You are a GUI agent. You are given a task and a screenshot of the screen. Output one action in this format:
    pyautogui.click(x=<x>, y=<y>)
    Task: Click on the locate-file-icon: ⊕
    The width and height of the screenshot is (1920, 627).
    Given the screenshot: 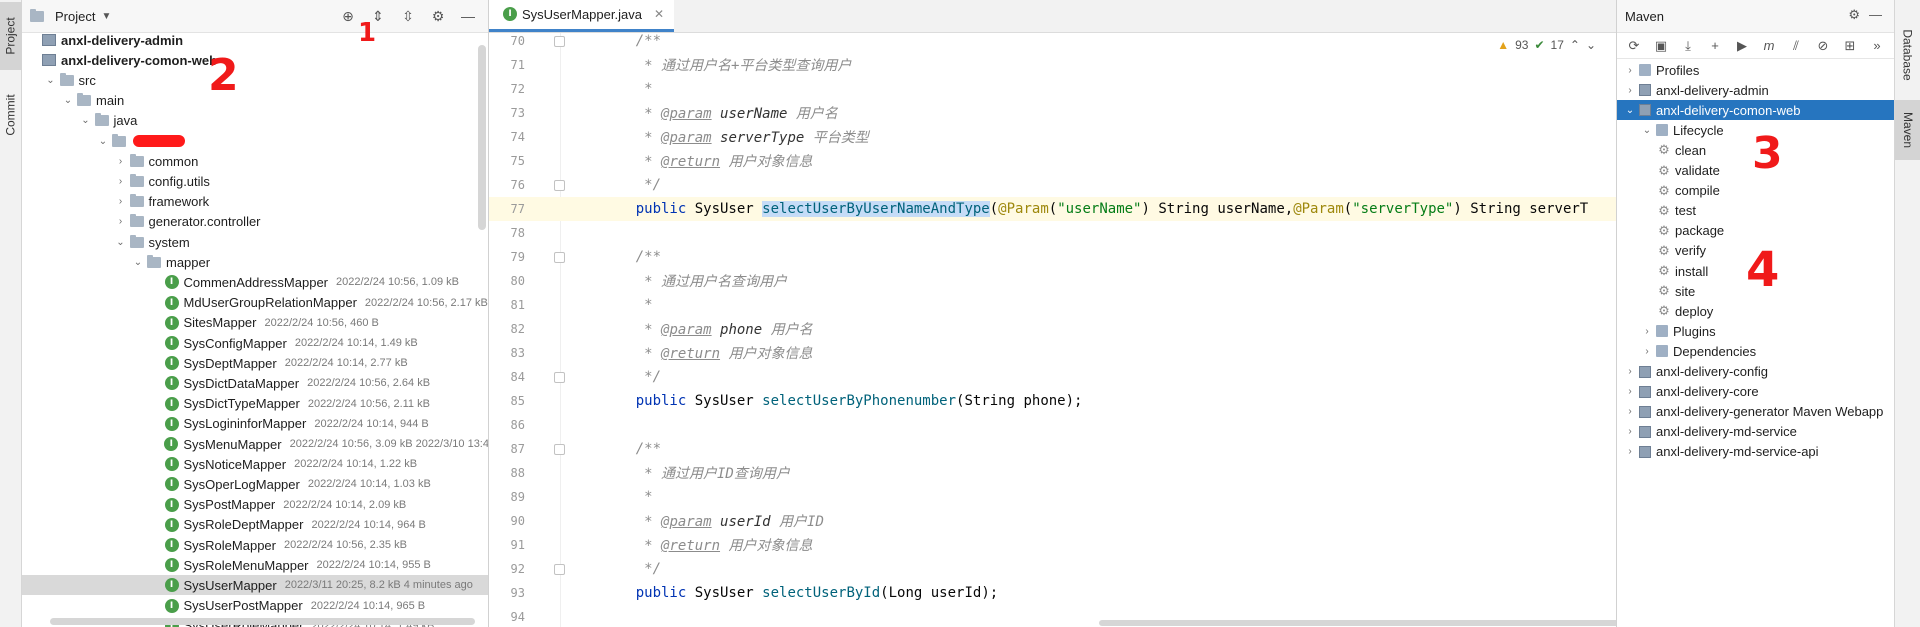 What is the action you would take?
    pyautogui.click(x=348, y=16)
    